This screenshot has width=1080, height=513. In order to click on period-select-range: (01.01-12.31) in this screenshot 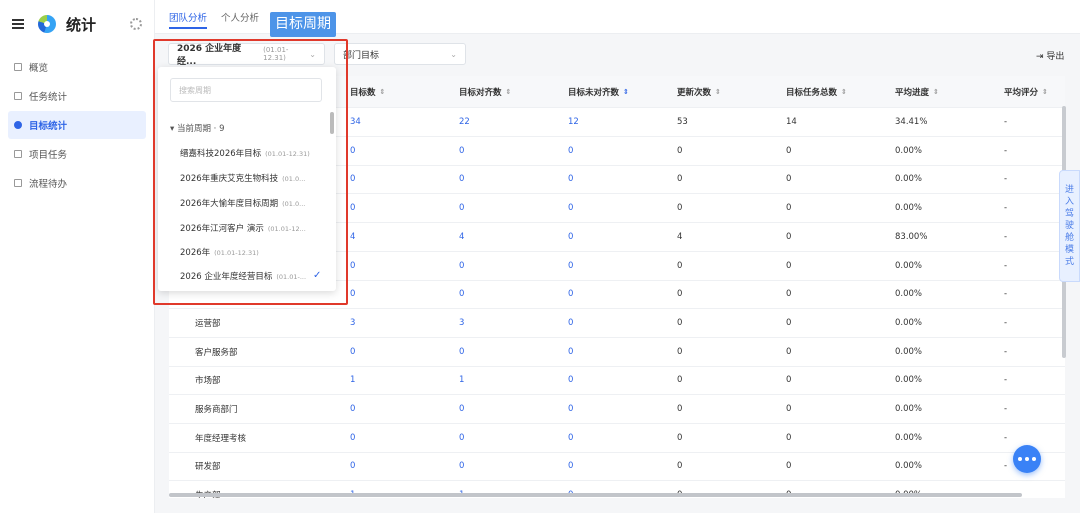, I will do `click(276, 54)`.